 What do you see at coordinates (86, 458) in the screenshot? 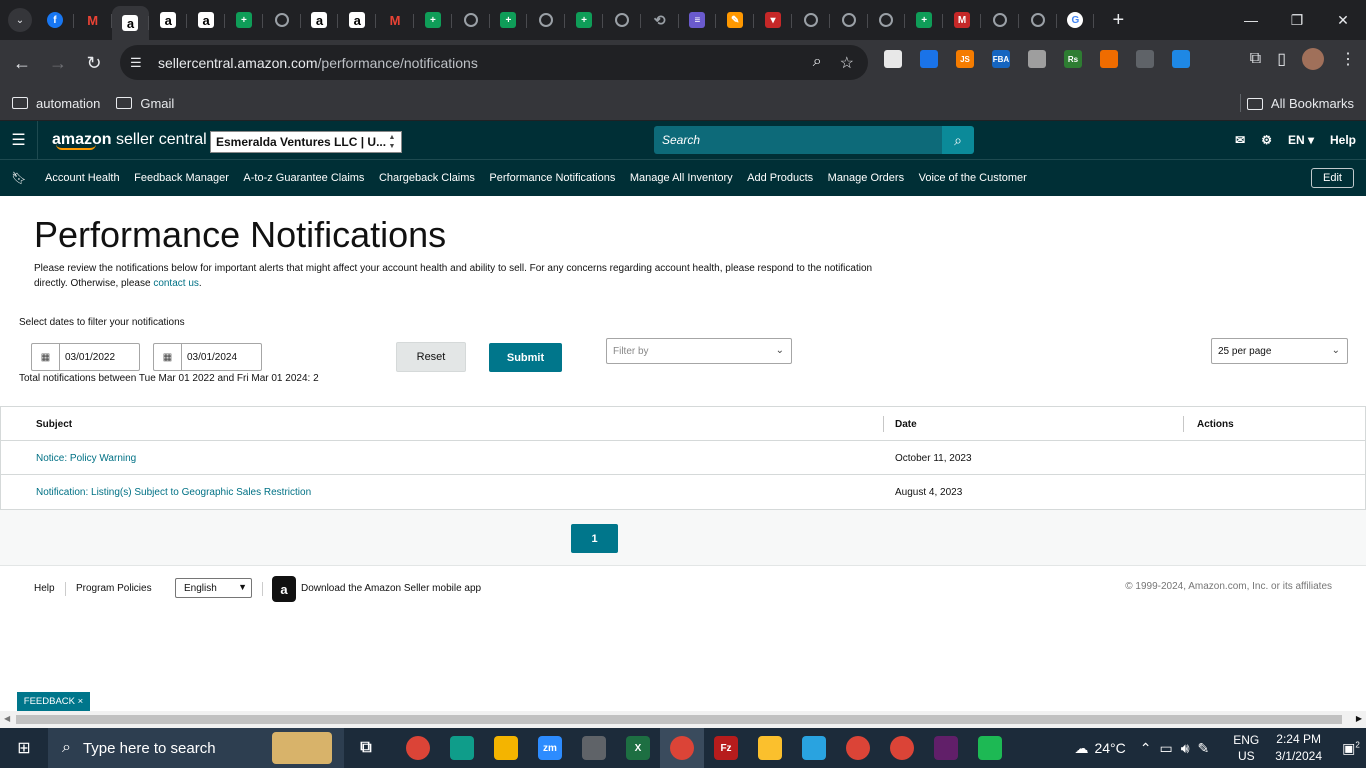
I see `notification-subject-link: Notice: Policy Warning` at bounding box center [86, 458].